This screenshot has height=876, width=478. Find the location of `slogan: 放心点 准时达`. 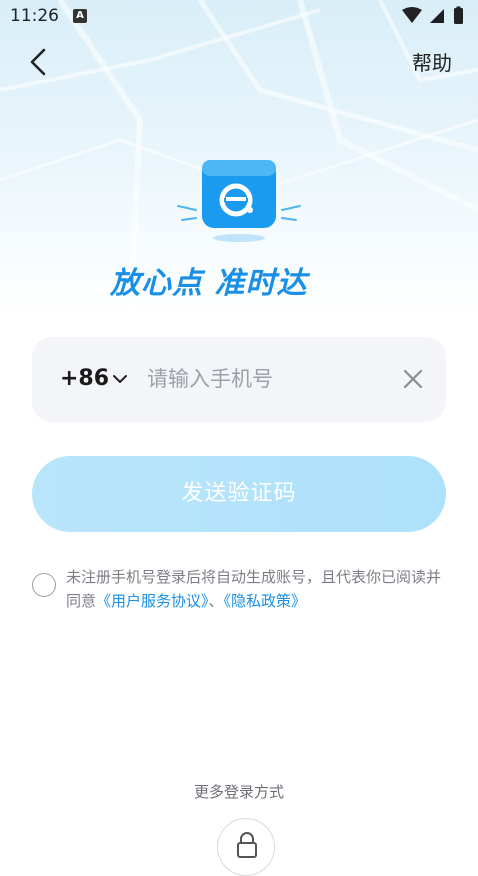

slogan: 放心点 准时达 is located at coordinates (239, 280).